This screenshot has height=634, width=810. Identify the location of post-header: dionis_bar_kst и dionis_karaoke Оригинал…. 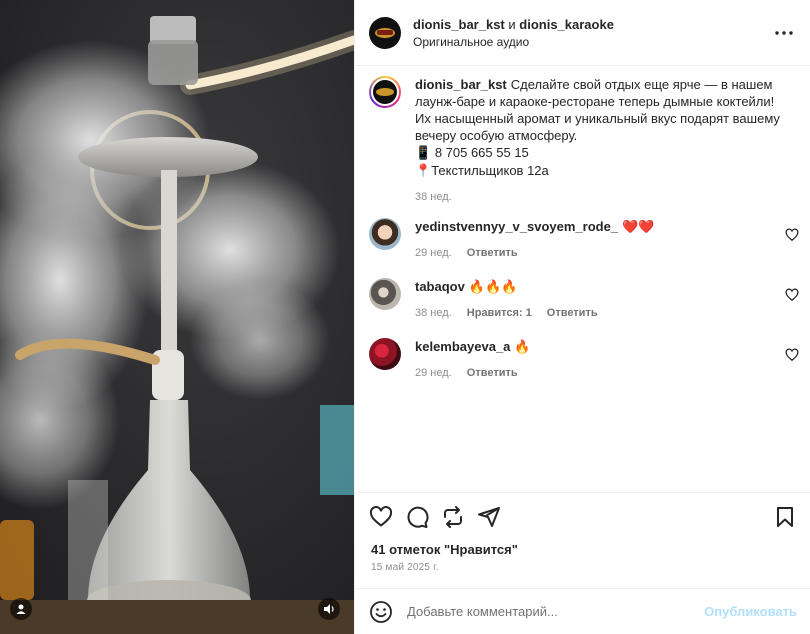
(582, 33).